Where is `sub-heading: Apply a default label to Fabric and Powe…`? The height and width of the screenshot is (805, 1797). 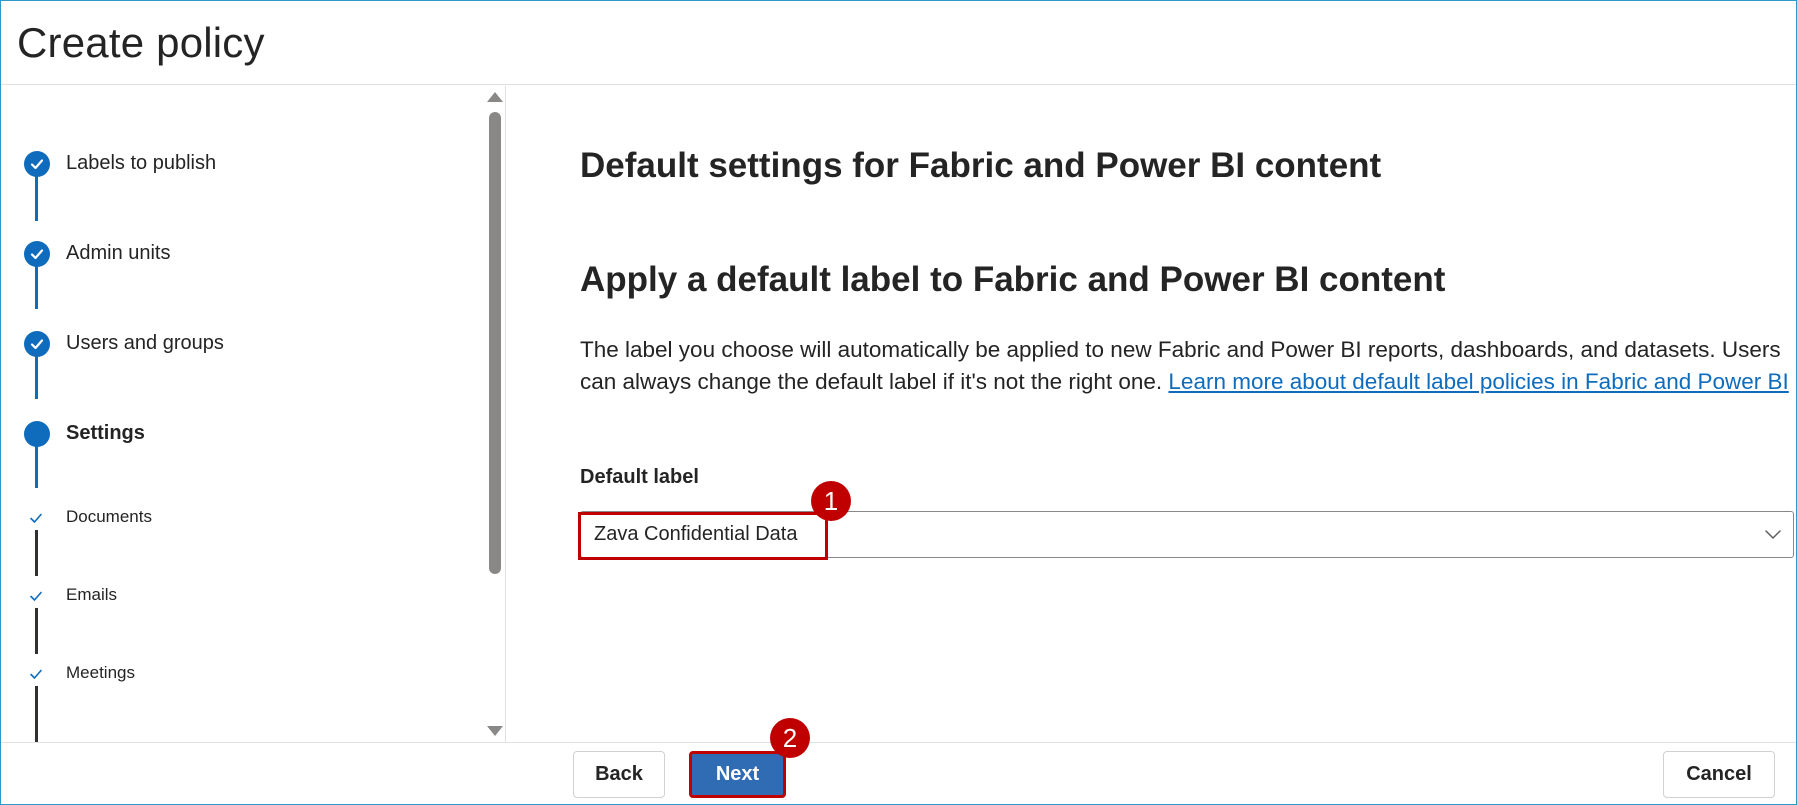
sub-heading: Apply a default label to Fabric and Powe… is located at coordinates (1013, 279).